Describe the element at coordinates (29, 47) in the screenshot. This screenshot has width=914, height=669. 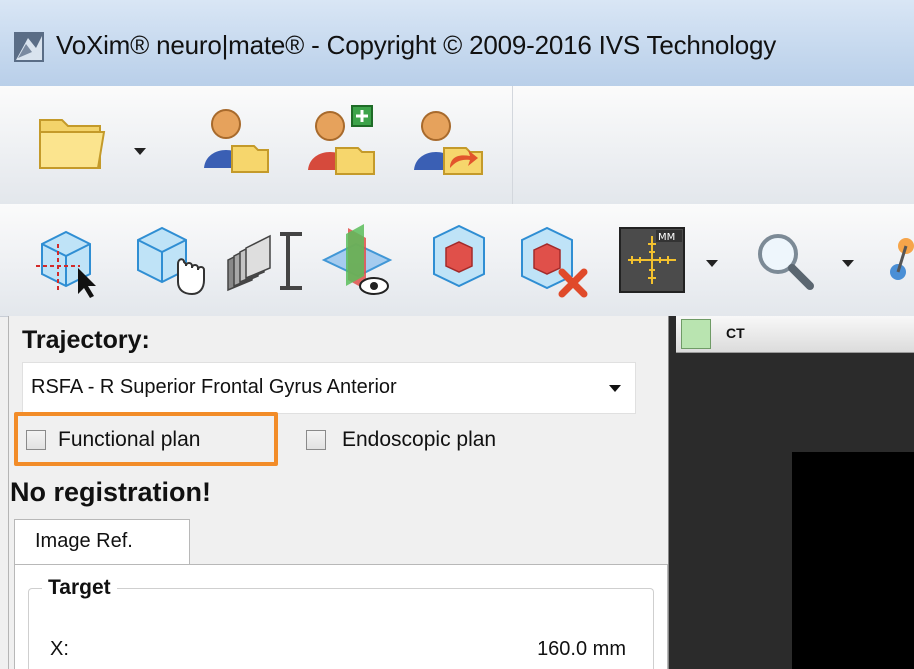
I see `voxim-app-icon` at that location.